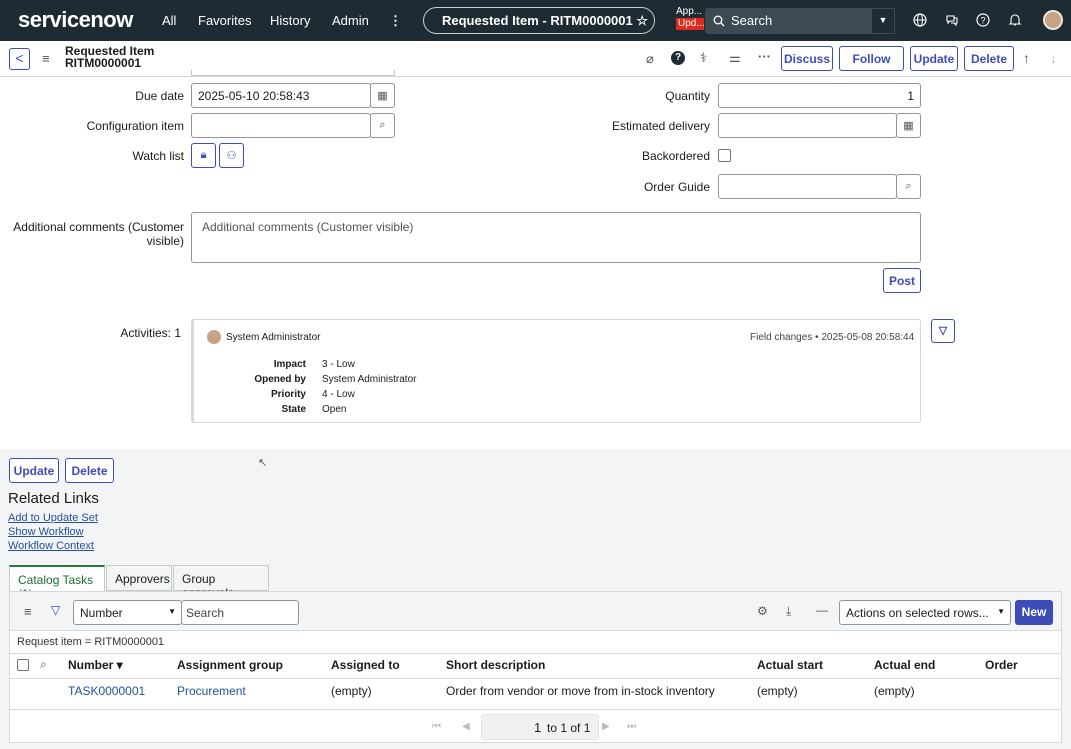  What do you see at coordinates (650, 59) in the screenshot?
I see `attachment-icon: ⌀` at bounding box center [650, 59].